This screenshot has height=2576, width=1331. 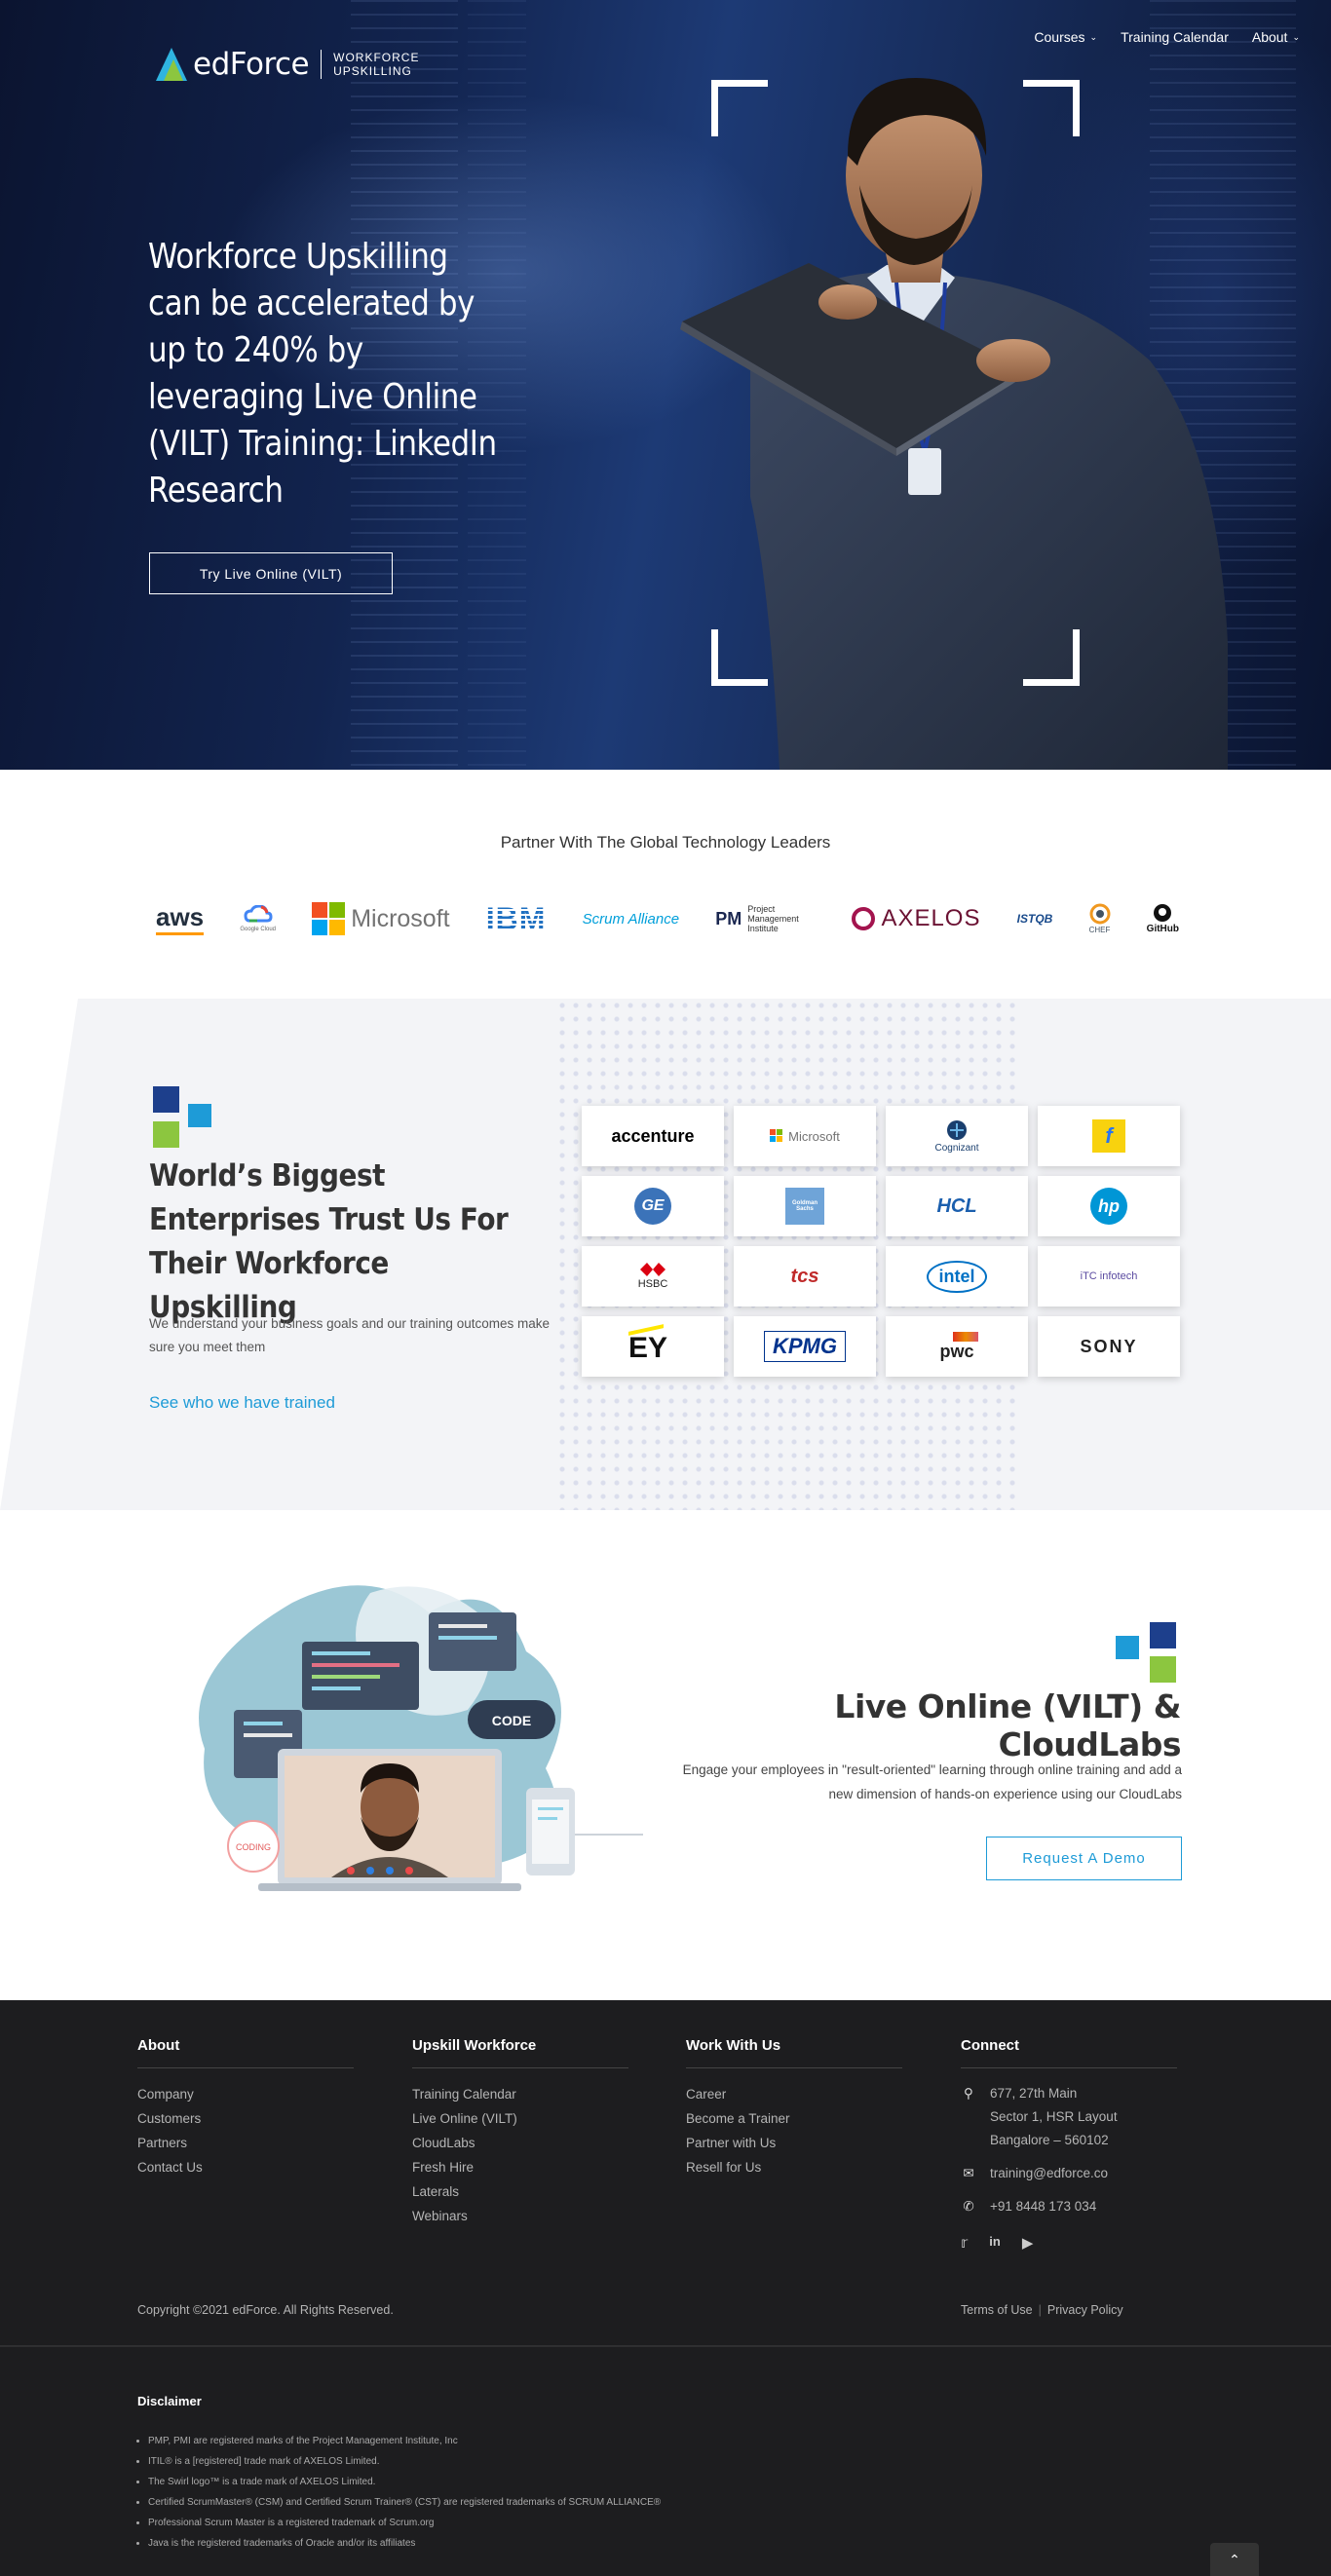 I want to click on client-logo-goldman-sachs: Goldman Sachs, so click(x=805, y=1206).